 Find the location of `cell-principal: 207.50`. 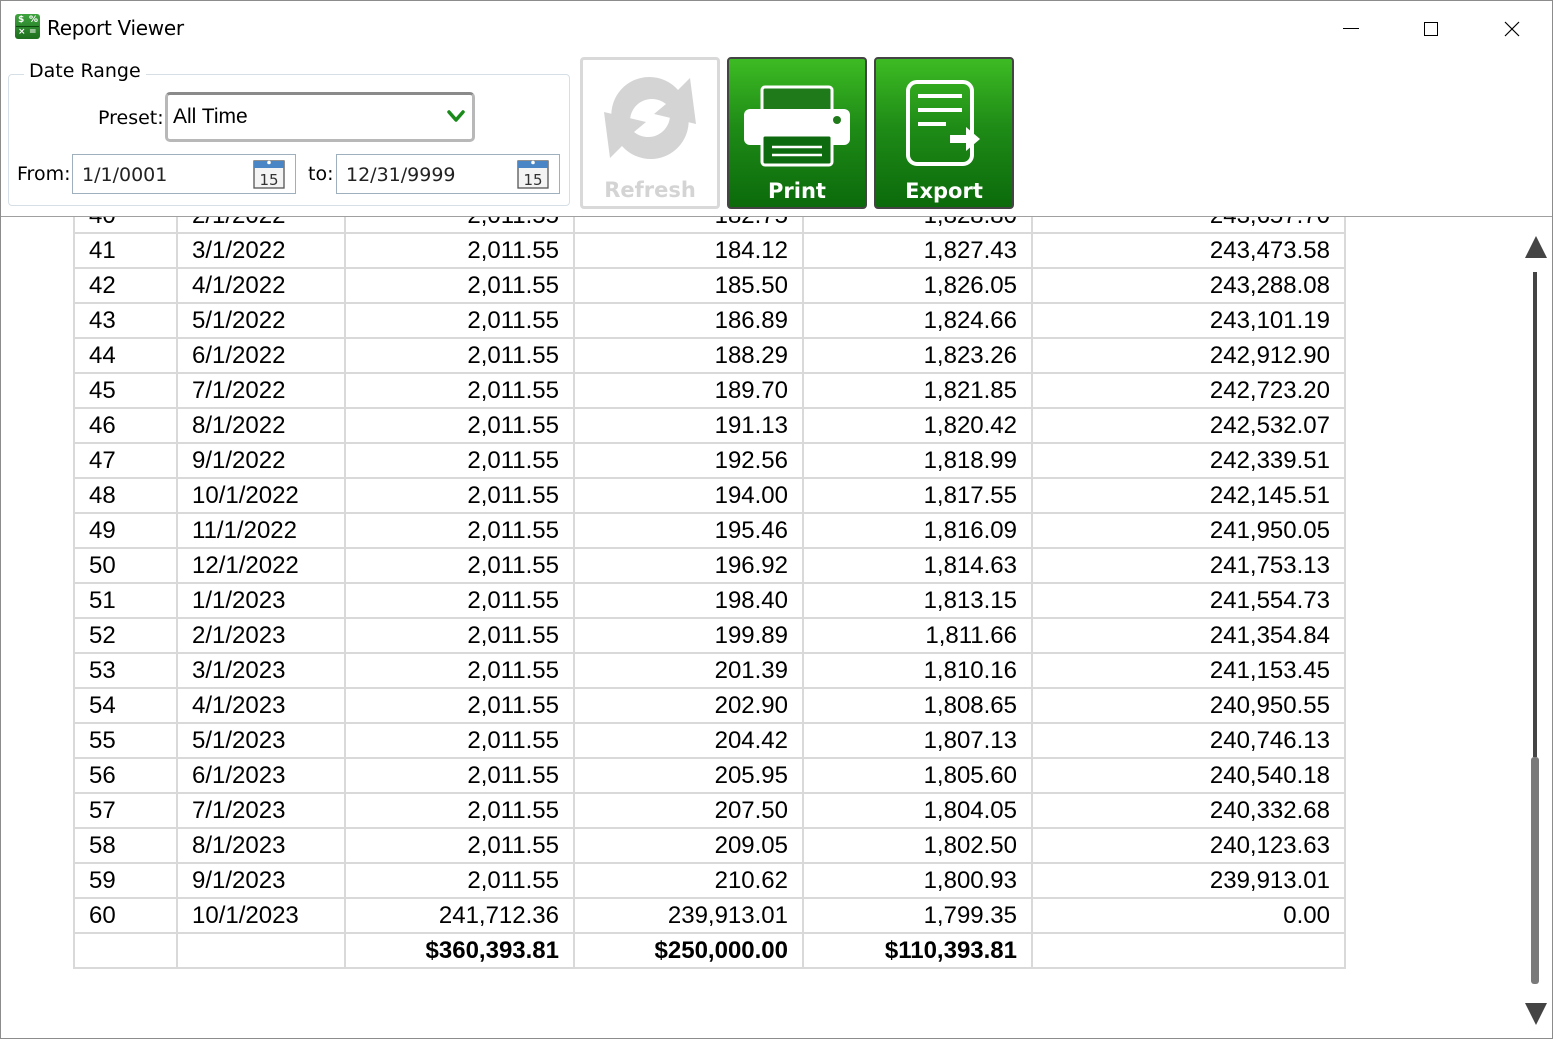

cell-principal: 207.50 is located at coordinates (688, 810).